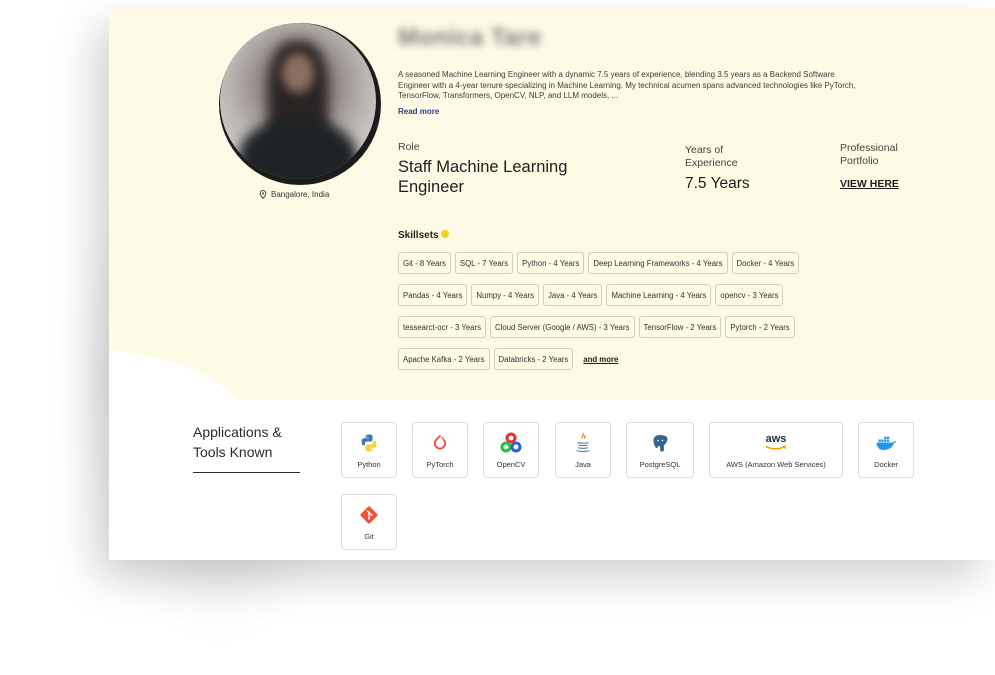 The image size is (995, 675). I want to click on avatar, so click(298, 101).